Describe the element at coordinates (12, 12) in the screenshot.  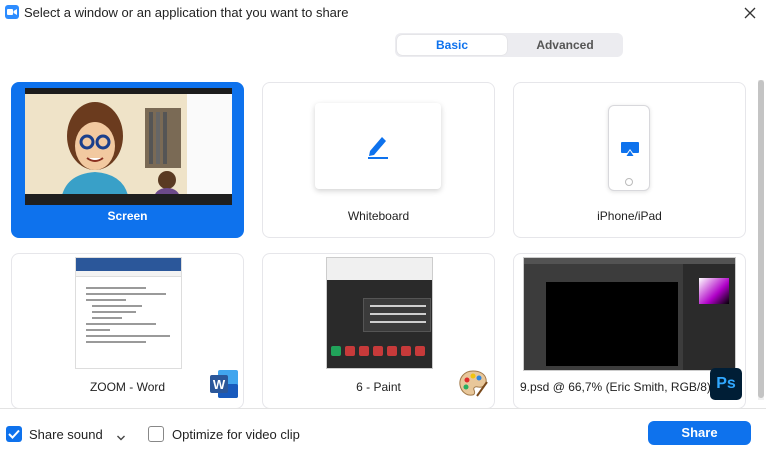
I see `zoom-camera-icon` at that location.